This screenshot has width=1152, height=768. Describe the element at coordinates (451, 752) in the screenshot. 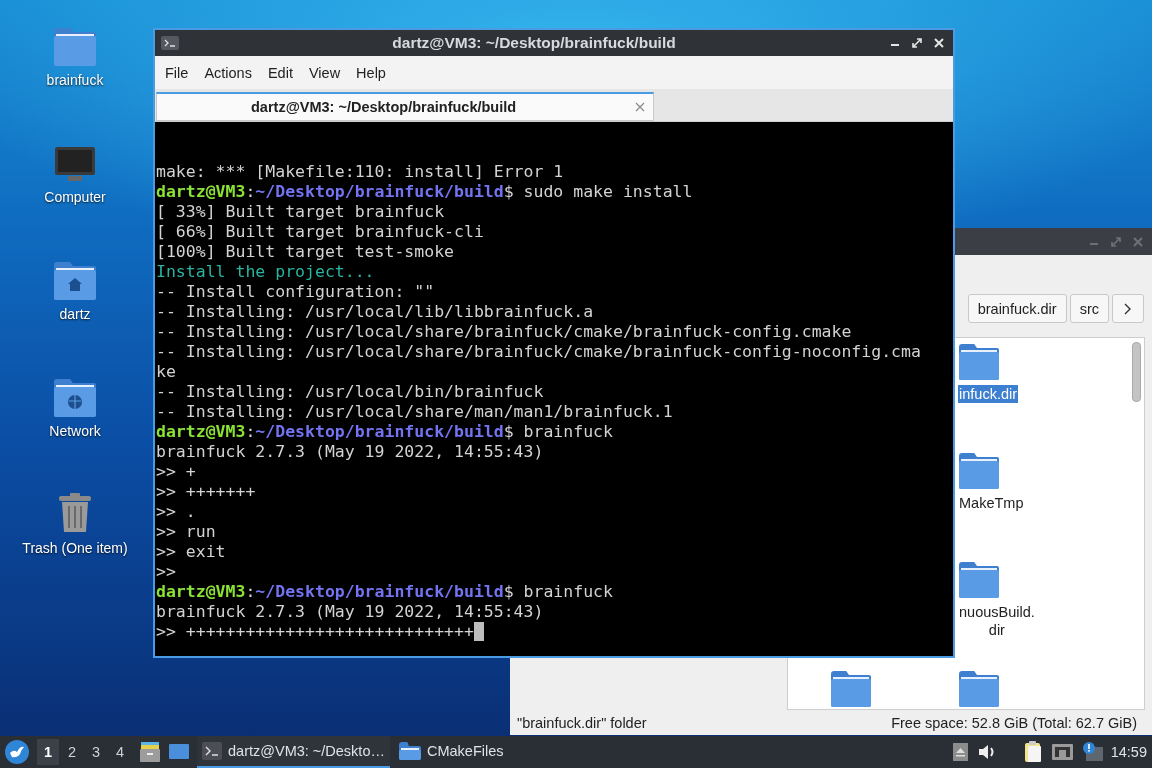

I see `taskbar-button: CMakeFiles` at that location.